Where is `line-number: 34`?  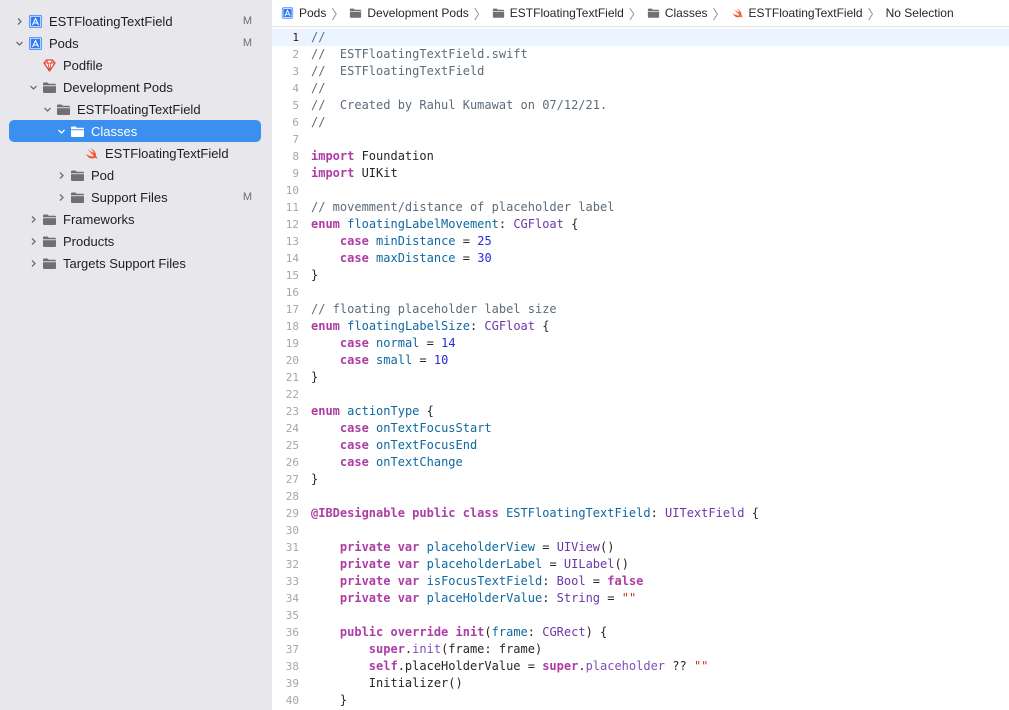
line-number: 34 is located at coordinates (292, 598).